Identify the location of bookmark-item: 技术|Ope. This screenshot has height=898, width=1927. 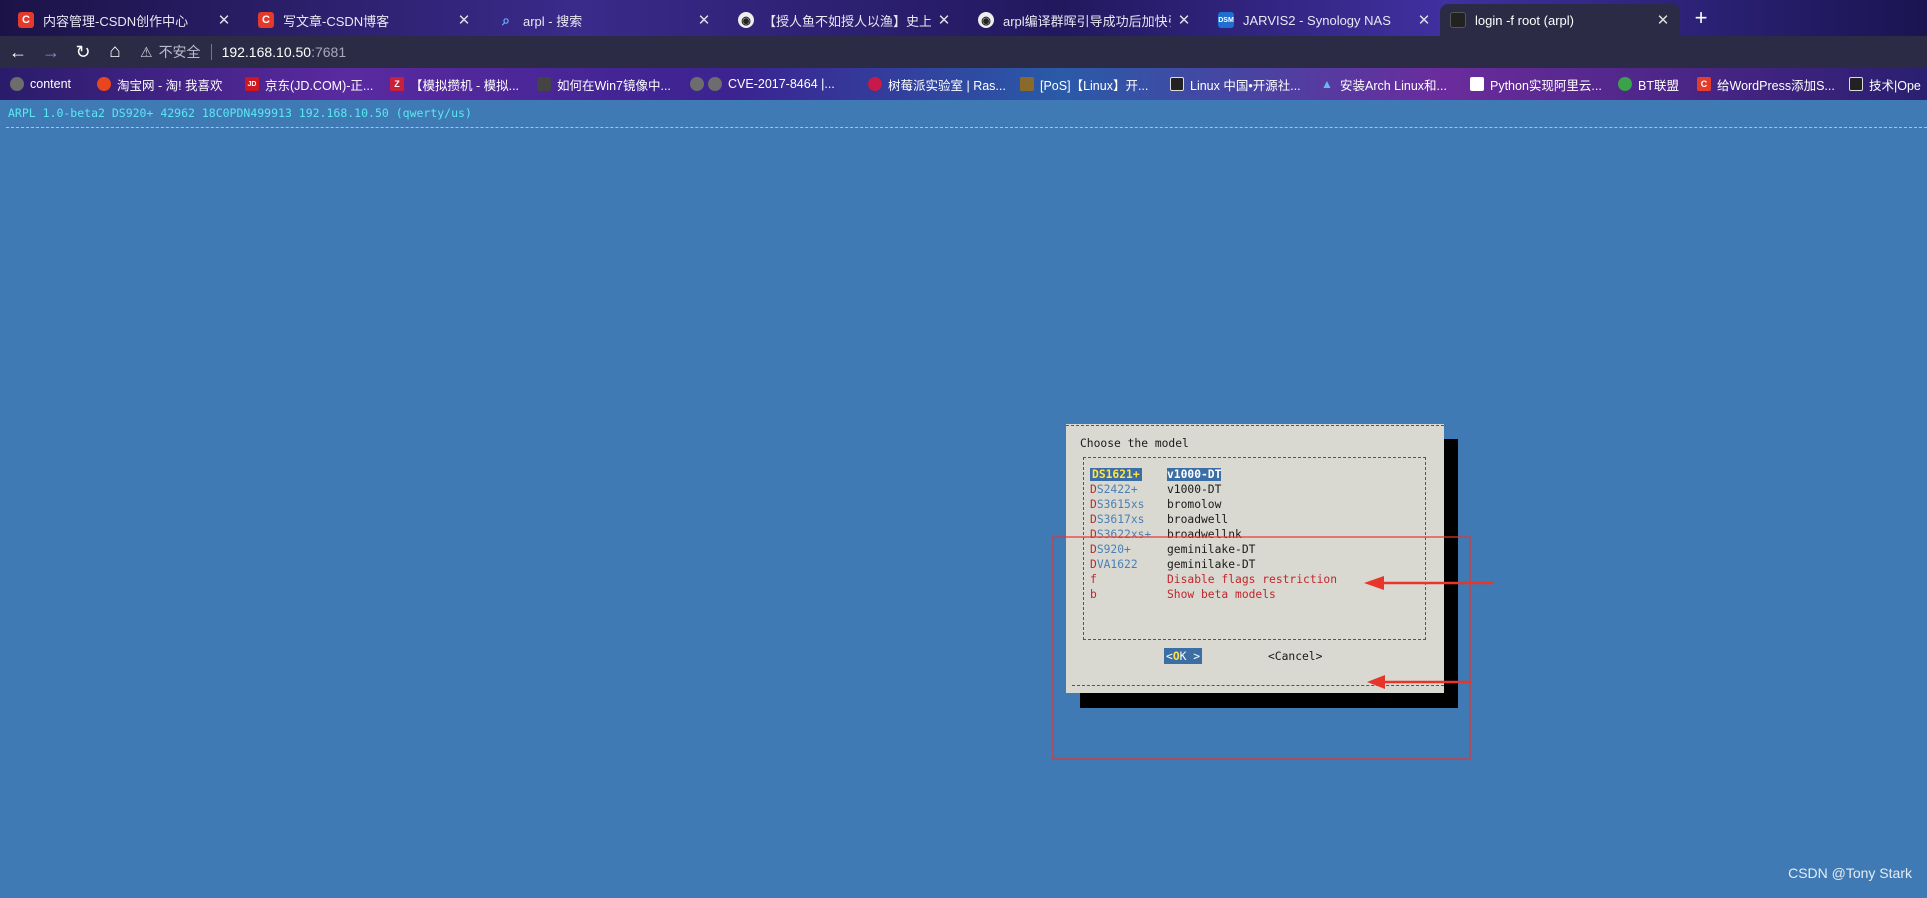
(1885, 84).